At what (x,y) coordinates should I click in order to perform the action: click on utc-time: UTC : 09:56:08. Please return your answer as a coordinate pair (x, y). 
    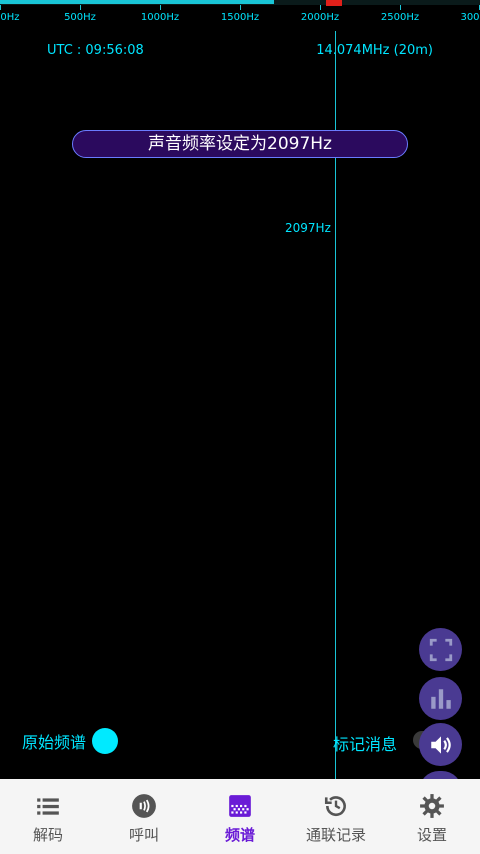
    Looking at the image, I should click on (95, 50).